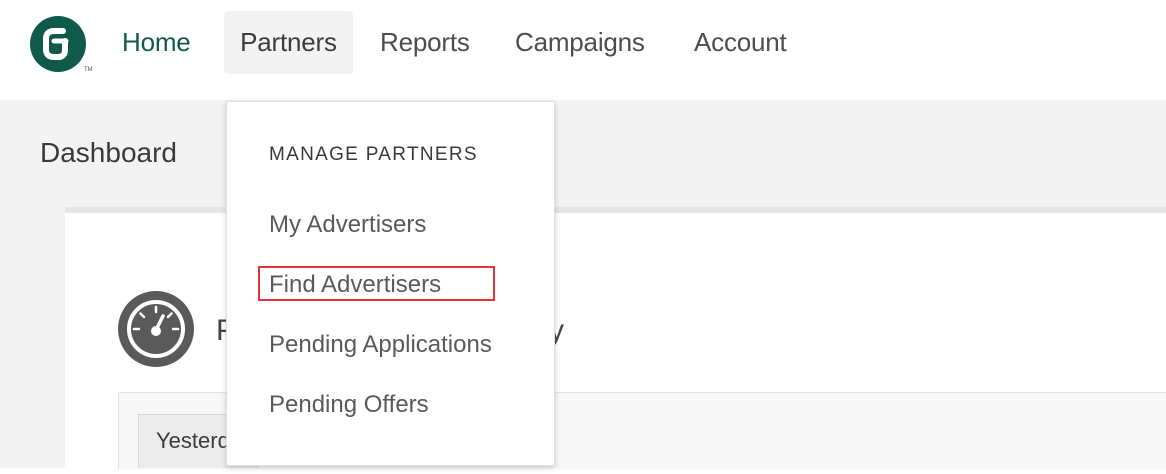 This screenshot has width=1166, height=474. Describe the element at coordinates (425, 42) in the screenshot. I see `nav-reports: Reports` at that location.